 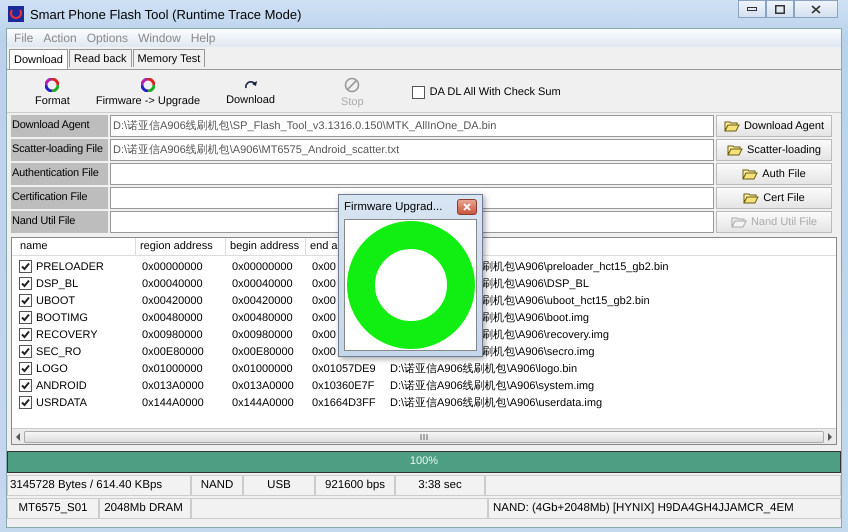 What do you see at coordinates (217, 485) in the screenshot?
I see `status-cell: NAND` at bounding box center [217, 485].